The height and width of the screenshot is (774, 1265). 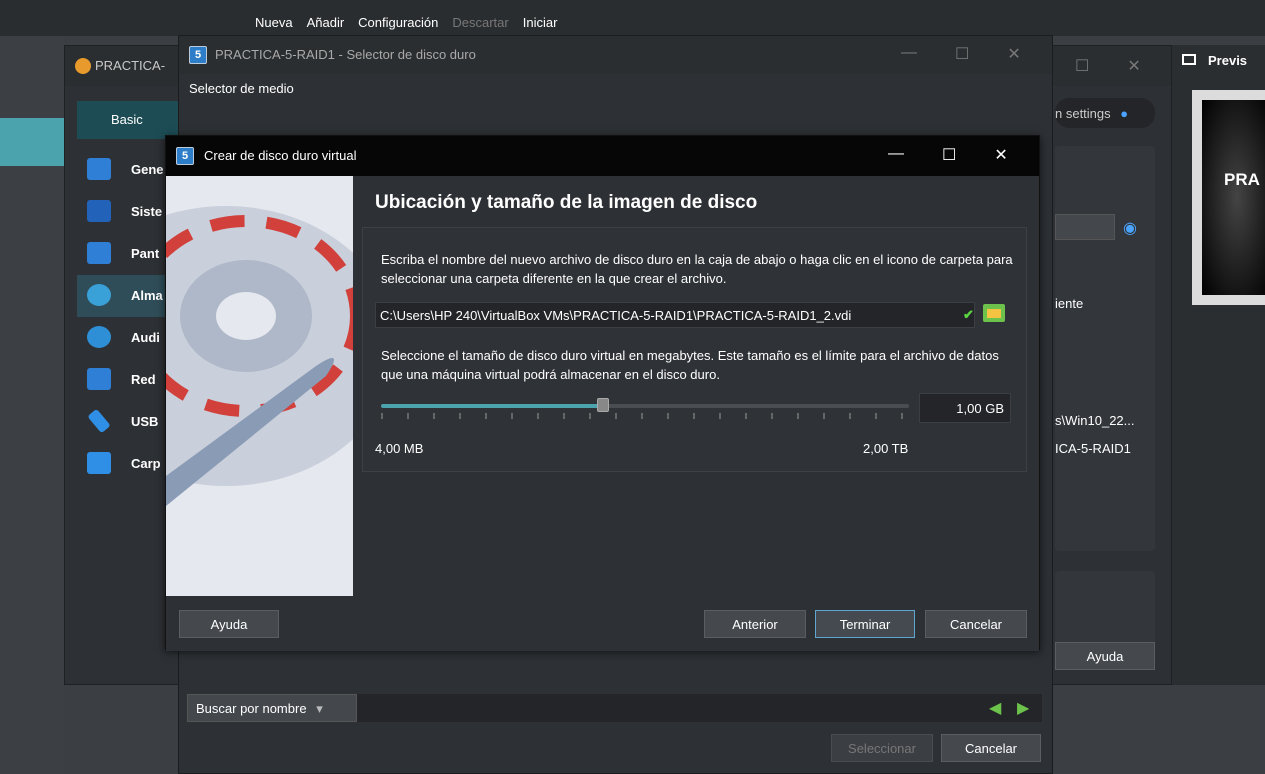 I want to click on settings-frag-3: ICA-5-RAID1, so click(x=1093, y=448).